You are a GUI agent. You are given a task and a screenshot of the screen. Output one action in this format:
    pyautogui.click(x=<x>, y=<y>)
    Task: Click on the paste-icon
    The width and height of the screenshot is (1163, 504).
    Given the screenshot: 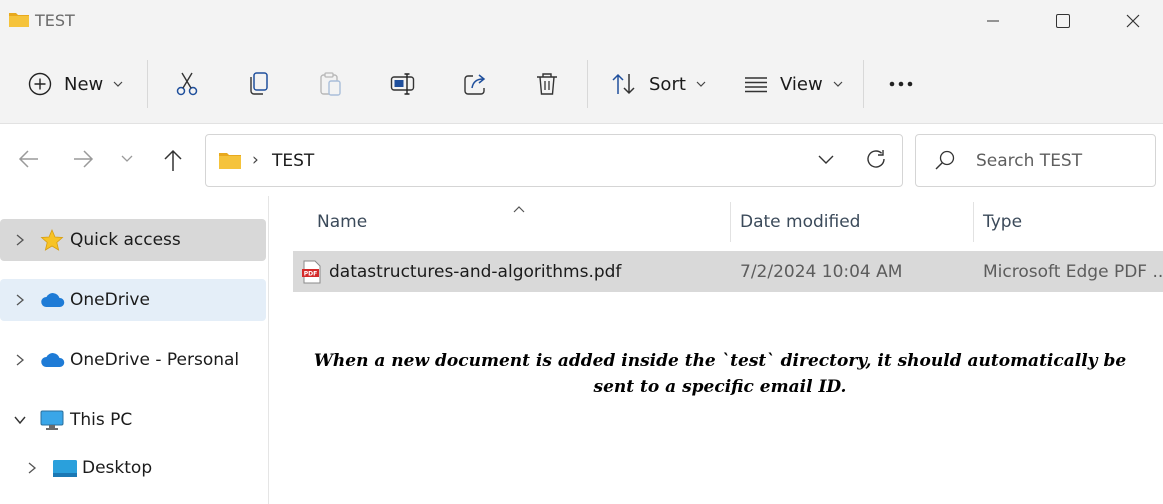 What is the action you would take?
    pyautogui.click(x=330, y=84)
    